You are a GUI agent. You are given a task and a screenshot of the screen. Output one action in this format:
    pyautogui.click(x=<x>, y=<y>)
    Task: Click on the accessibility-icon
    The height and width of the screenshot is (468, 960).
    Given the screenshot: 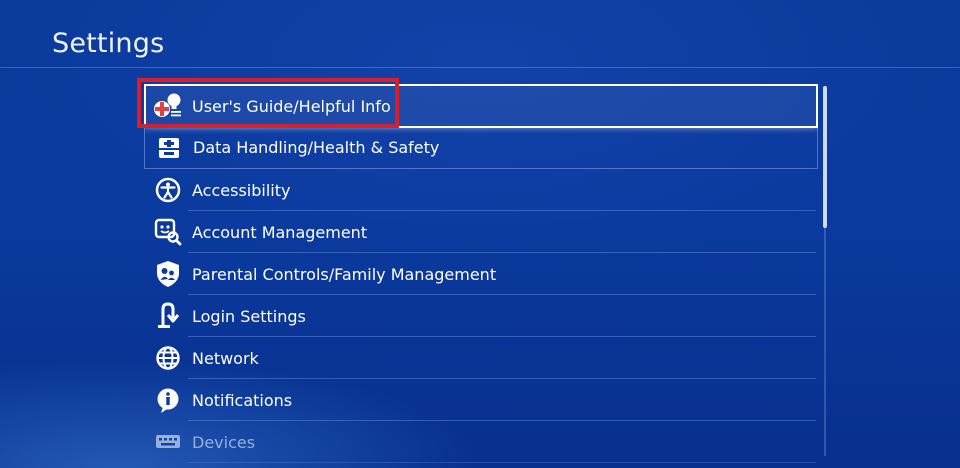 What is the action you would take?
    pyautogui.click(x=168, y=190)
    